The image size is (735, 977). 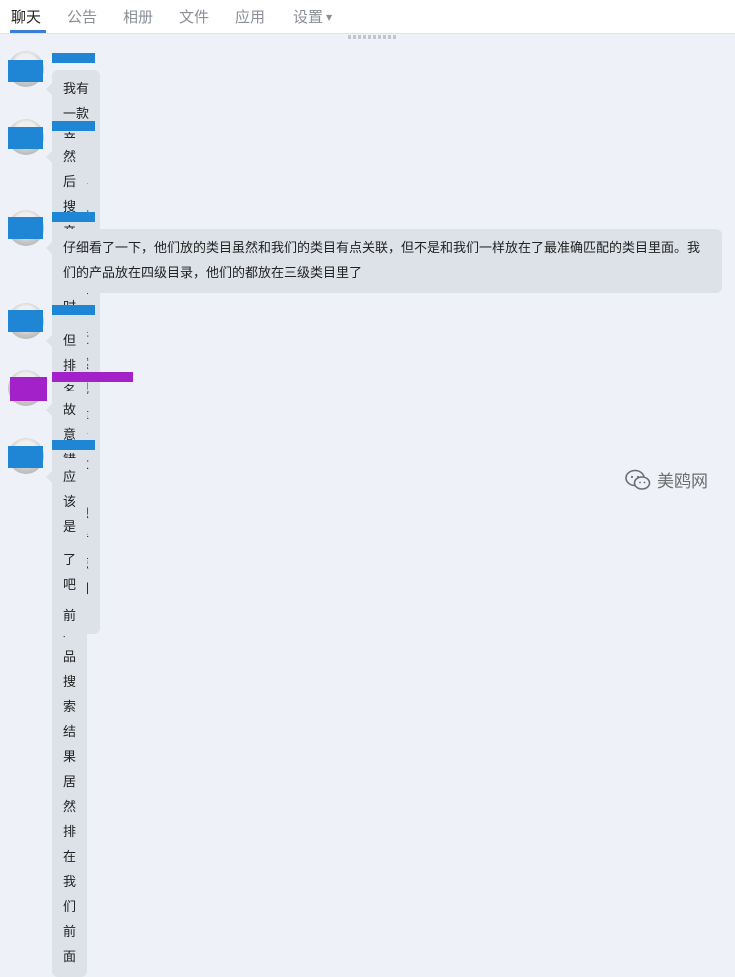 I want to click on tab-announcements: 公告, so click(x=82, y=16).